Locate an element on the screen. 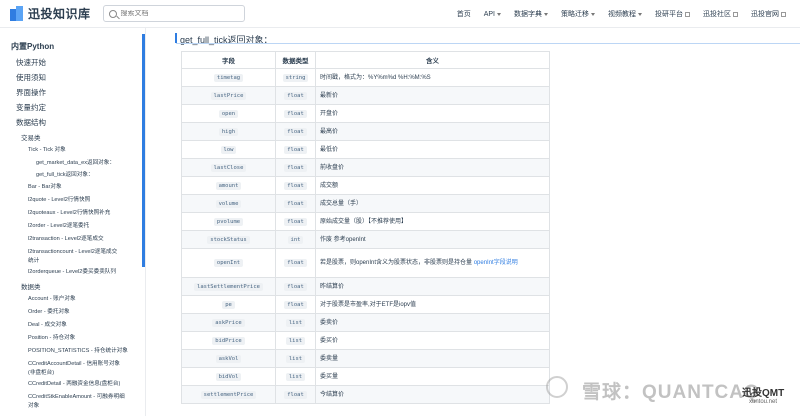 The width and height of the screenshot is (800, 416). cell-meaning: 成交总量（手） is located at coordinates (432, 203).